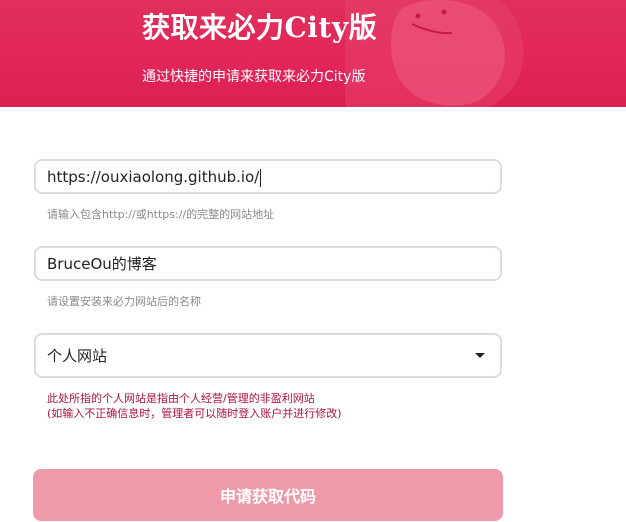 The width and height of the screenshot is (626, 522). I want to click on page-subtitle: 通过快捷的申请来获取来必力City版, so click(254, 77).